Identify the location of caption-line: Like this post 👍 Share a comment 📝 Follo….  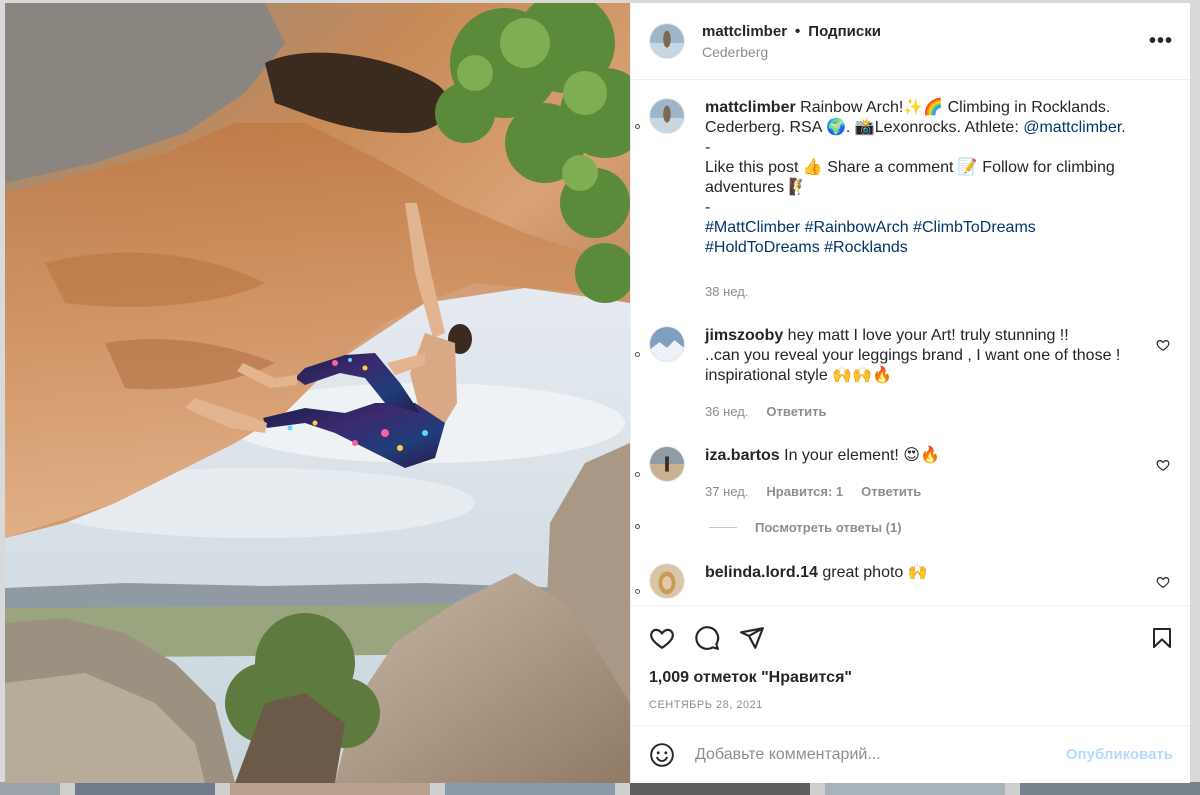
(910, 167).